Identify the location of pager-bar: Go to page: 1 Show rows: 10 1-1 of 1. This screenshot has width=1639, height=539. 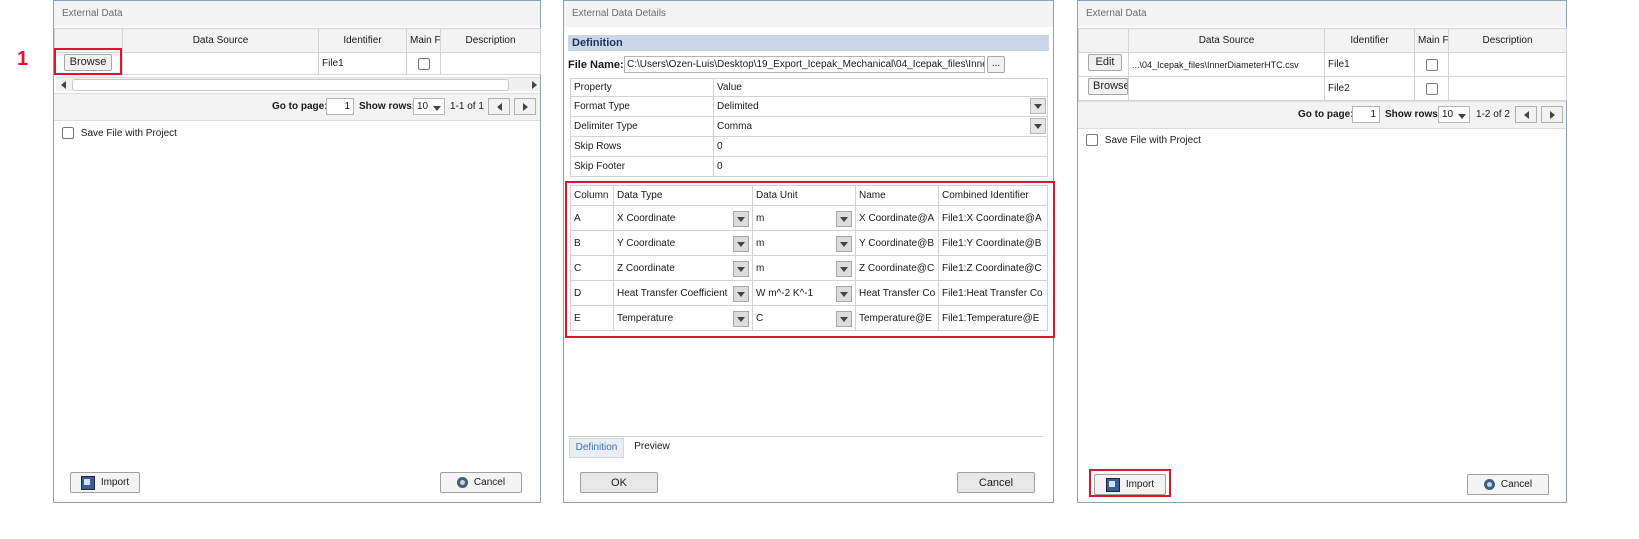
(297, 107).